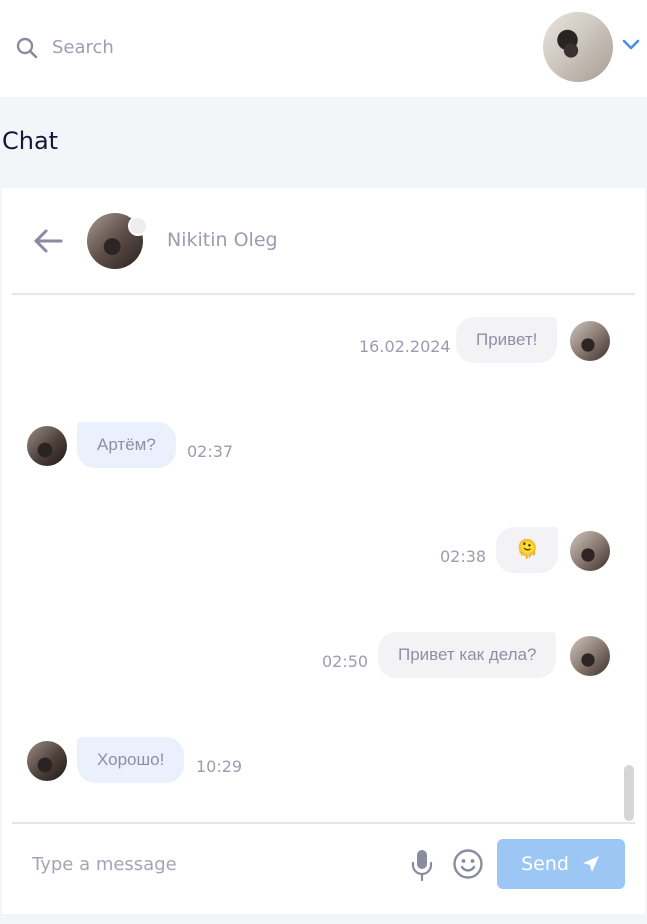 The image size is (647, 924). What do you see at coordinates (545, 864) in the screenshot?
I see `send-button-label: Send` at bounding box center [545, 864].